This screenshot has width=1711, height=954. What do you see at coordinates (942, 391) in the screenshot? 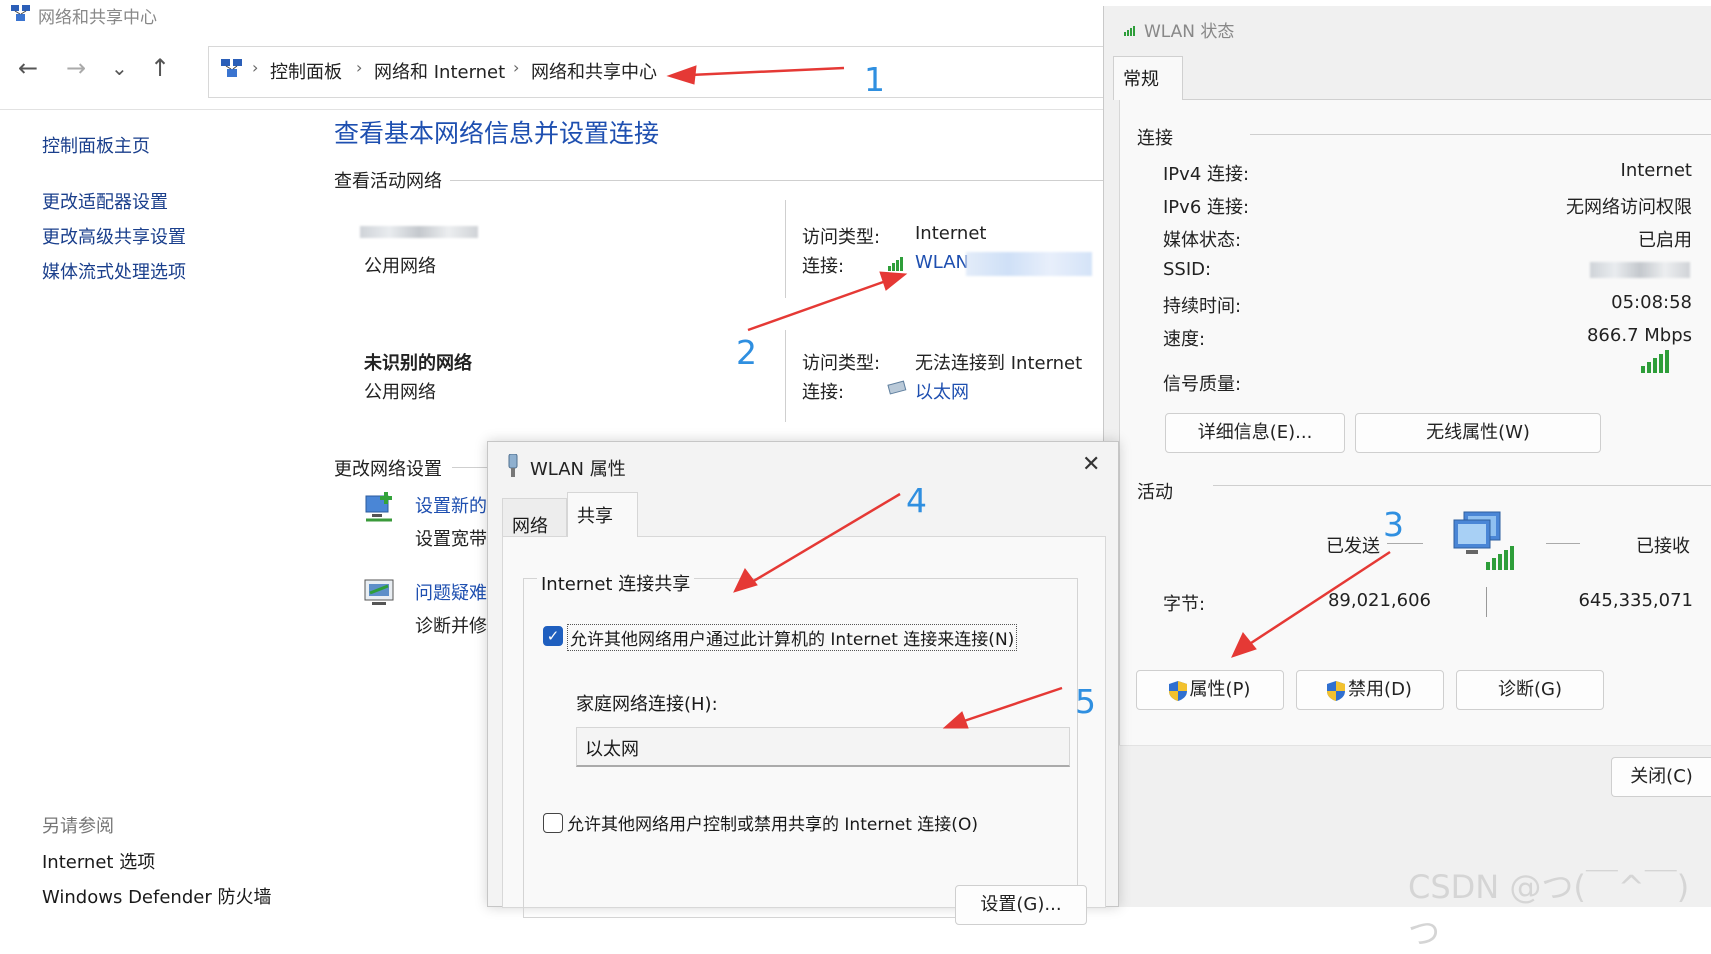
I see `network-2-connection-link: 以太网` at bounding box center [942, 391].